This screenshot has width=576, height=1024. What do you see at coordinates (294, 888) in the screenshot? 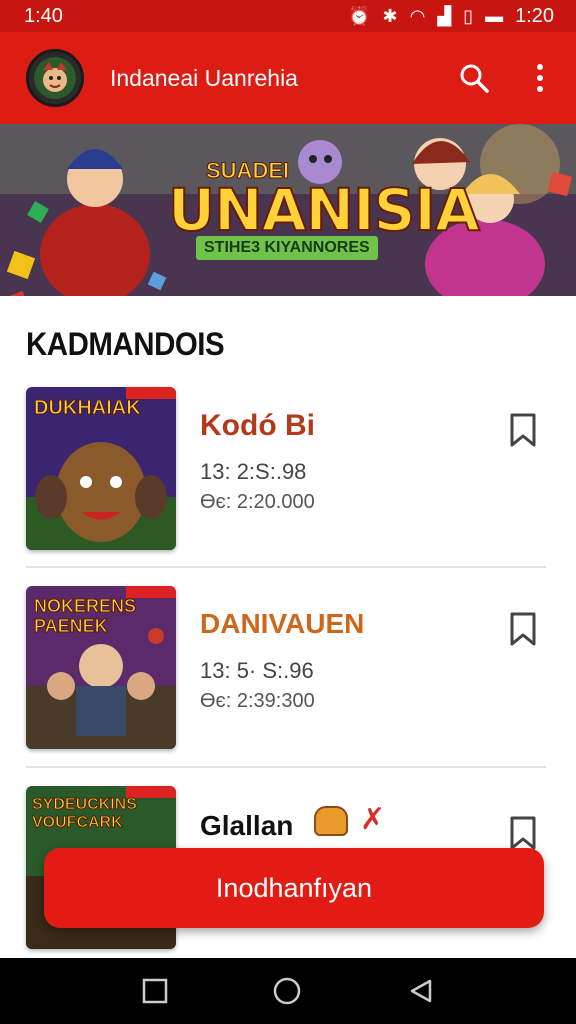
I see `primary-action-button: Inodhanfıyan` at bounding box center [294, 888].